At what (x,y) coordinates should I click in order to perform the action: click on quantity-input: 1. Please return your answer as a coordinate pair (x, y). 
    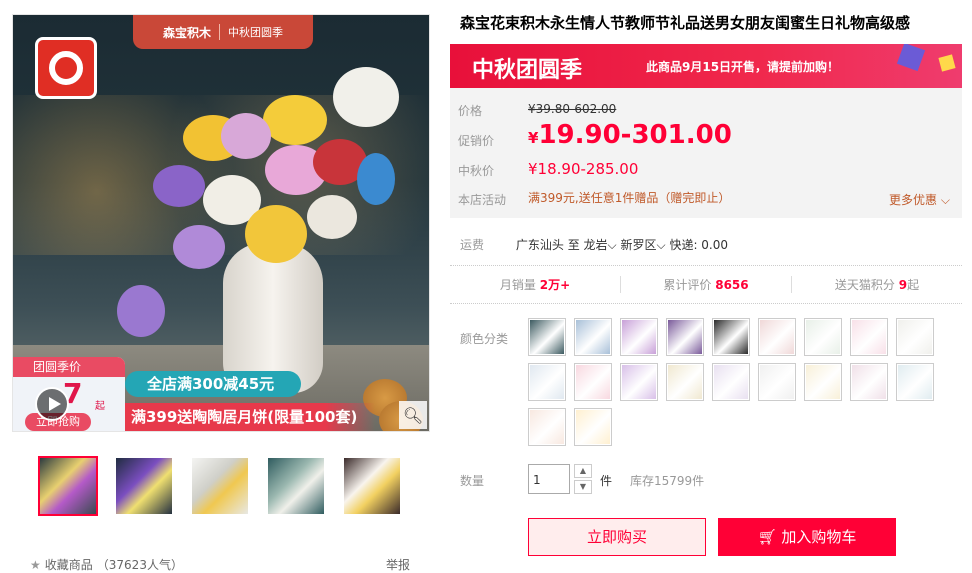
    Looking at the image, I should click on (549, 479).